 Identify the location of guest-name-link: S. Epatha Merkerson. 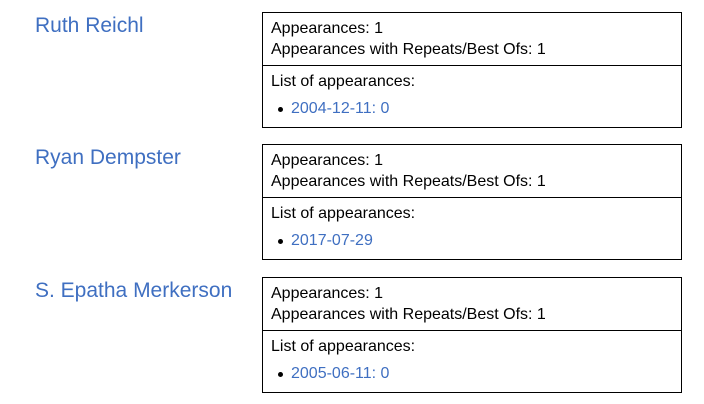
(133, 291).